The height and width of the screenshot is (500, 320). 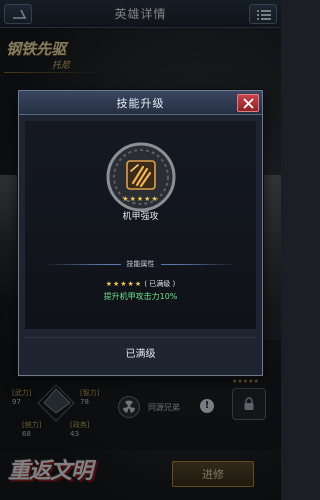 I want to click on dialog-title: 技能升级, so click(x=140, y=103).